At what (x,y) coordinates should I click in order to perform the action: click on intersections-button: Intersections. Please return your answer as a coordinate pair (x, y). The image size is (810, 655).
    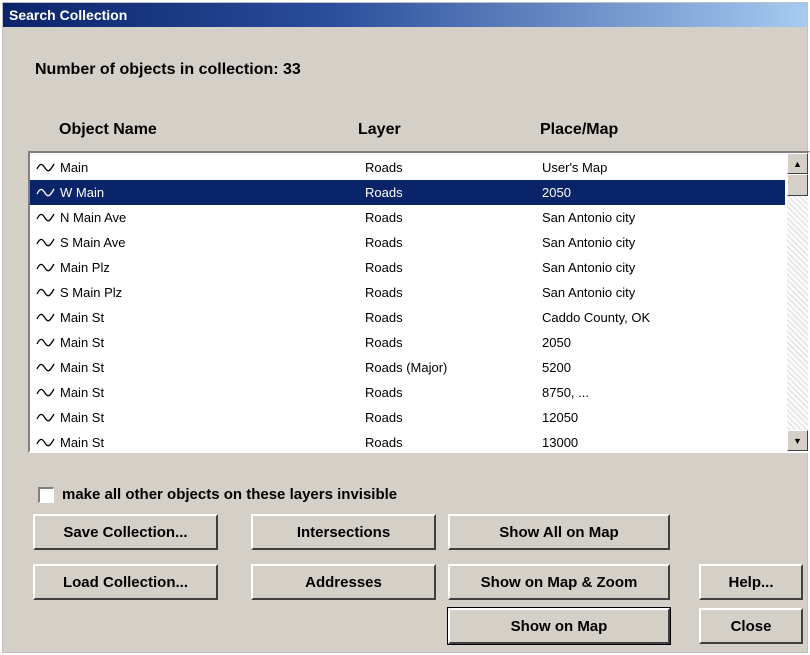
    Looking at the image, I should click on (343, 532).